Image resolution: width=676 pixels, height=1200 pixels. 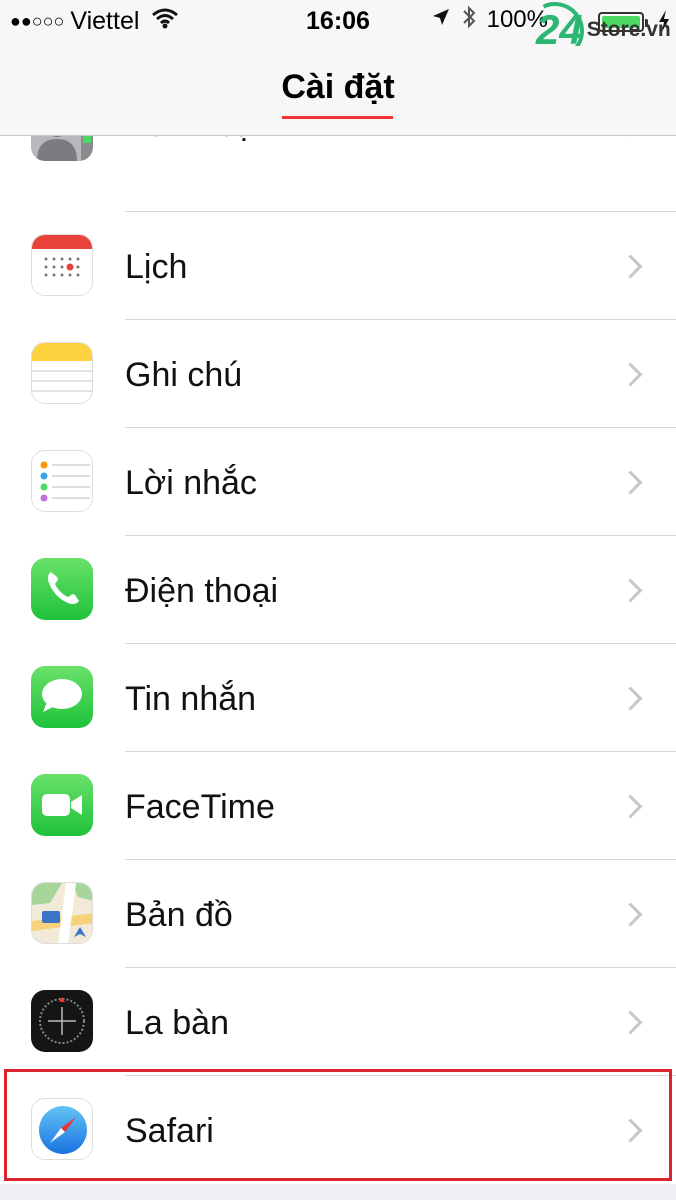 I want to click on reminders-icon, so click(x=62, y=481).